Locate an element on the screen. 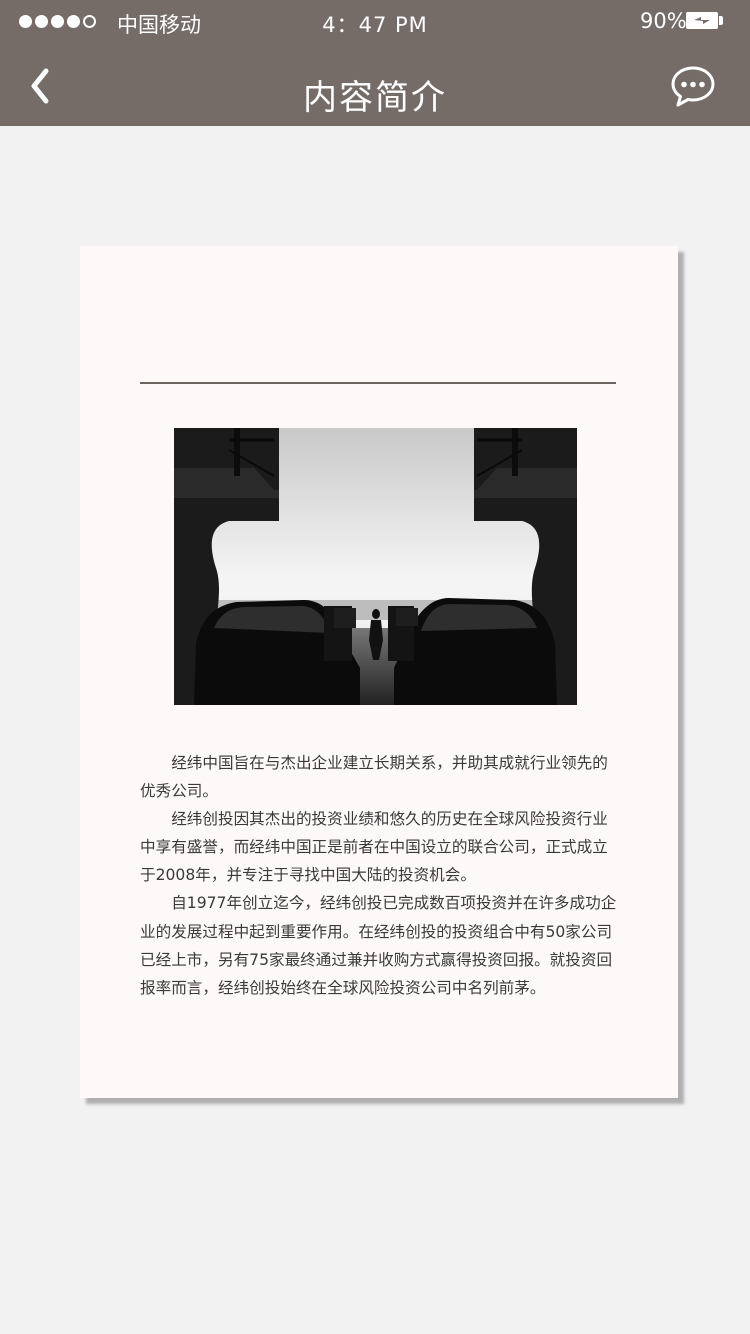  ferry-photo is located at coordinates (375, 566).